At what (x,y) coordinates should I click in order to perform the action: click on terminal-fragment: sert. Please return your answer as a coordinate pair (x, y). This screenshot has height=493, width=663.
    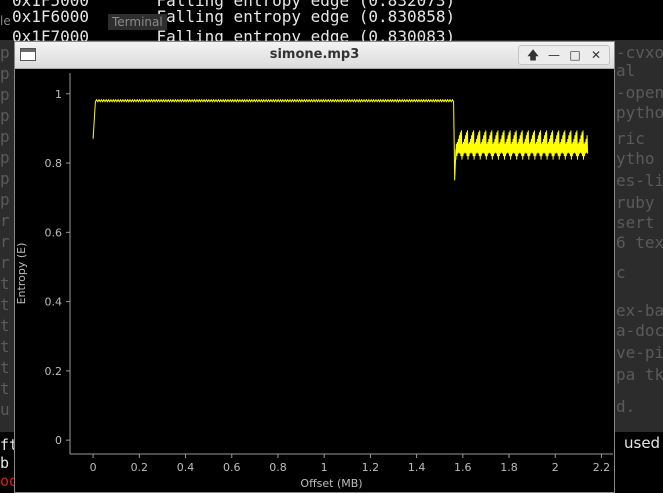
    Looking at the image, I should click on (635, 222).